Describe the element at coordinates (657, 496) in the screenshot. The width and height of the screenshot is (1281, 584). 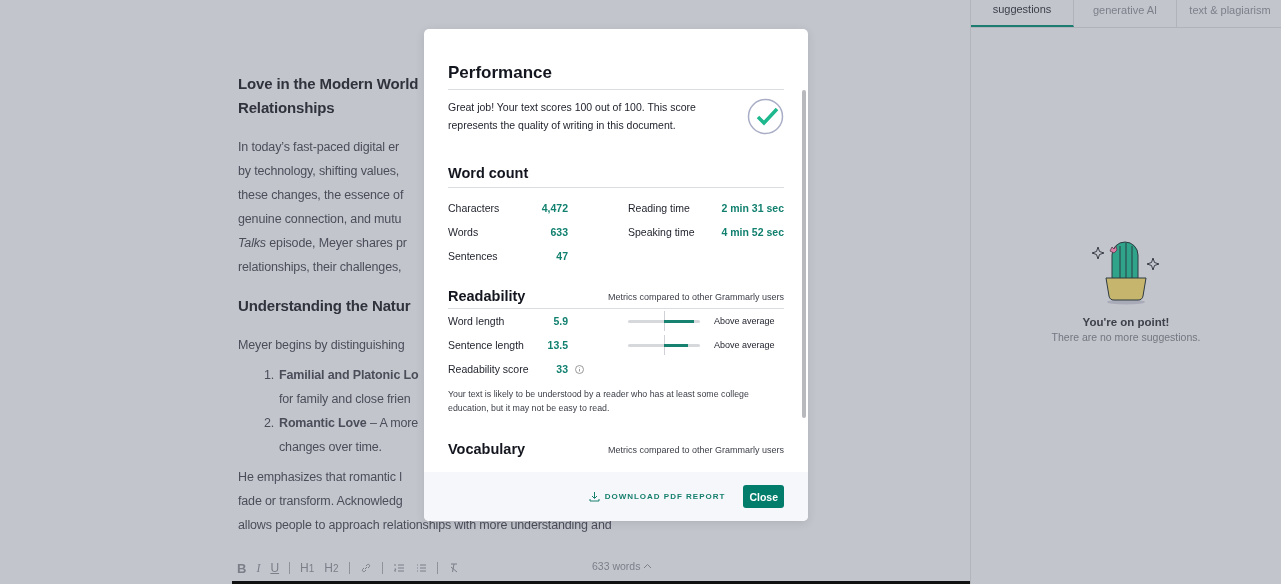
I see `download-link: DOWNLOAD PDF REPORT` at that location.